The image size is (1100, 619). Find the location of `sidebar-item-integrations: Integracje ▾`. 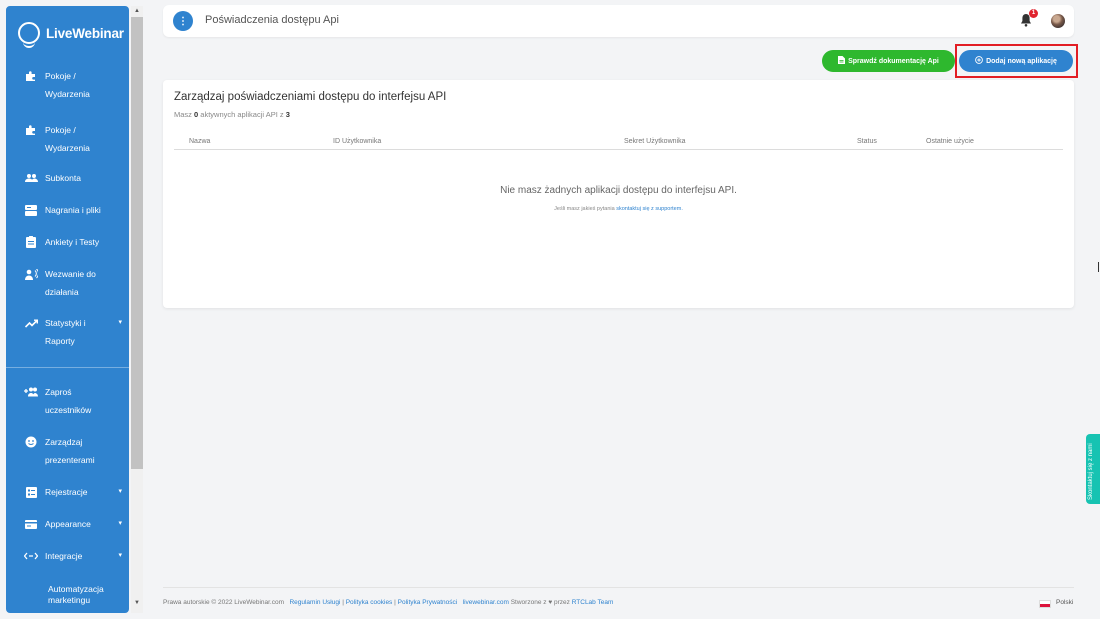

sidebar-item-integrations: Integracje ▾ is located at coordinates (74, 556).